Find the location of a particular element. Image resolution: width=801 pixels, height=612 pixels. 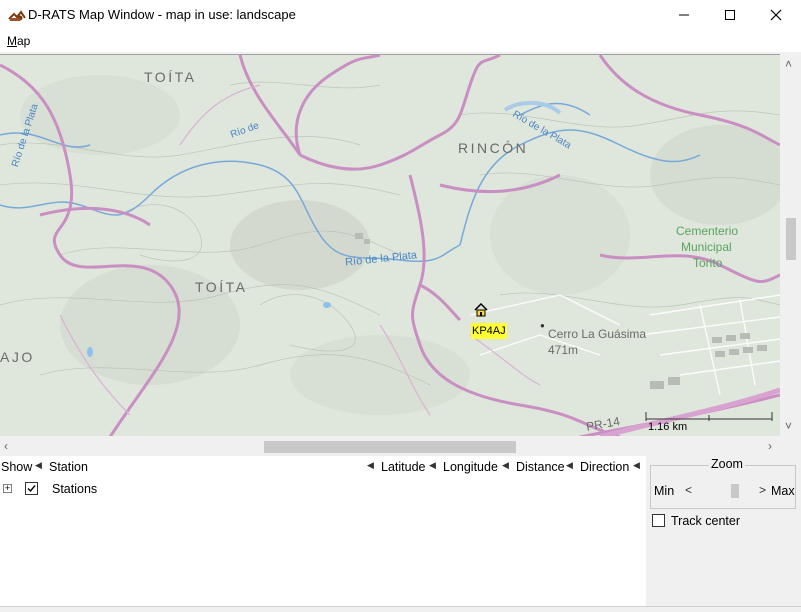

app-icon is located at coordinates (17, 15).